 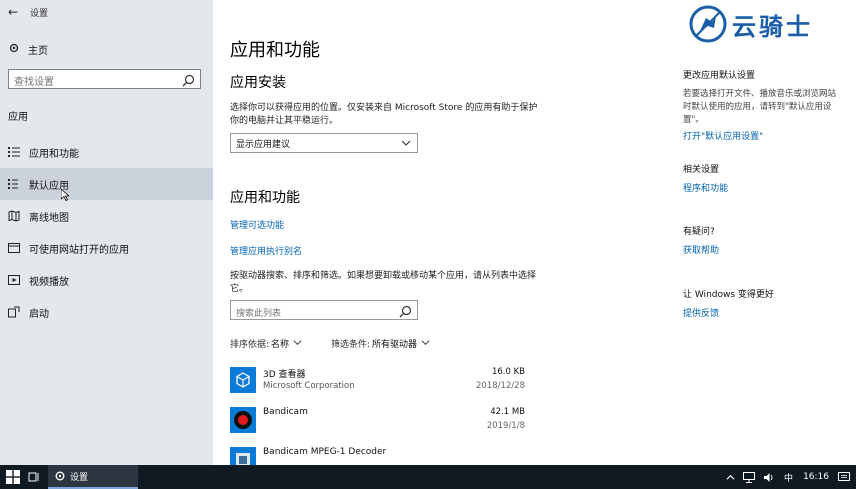 What do you see at coordinates (763, 135) in the screenshot?
I see `open-default-apps-link: 打开"默认应用设置"` at bounding box center [763, 135].